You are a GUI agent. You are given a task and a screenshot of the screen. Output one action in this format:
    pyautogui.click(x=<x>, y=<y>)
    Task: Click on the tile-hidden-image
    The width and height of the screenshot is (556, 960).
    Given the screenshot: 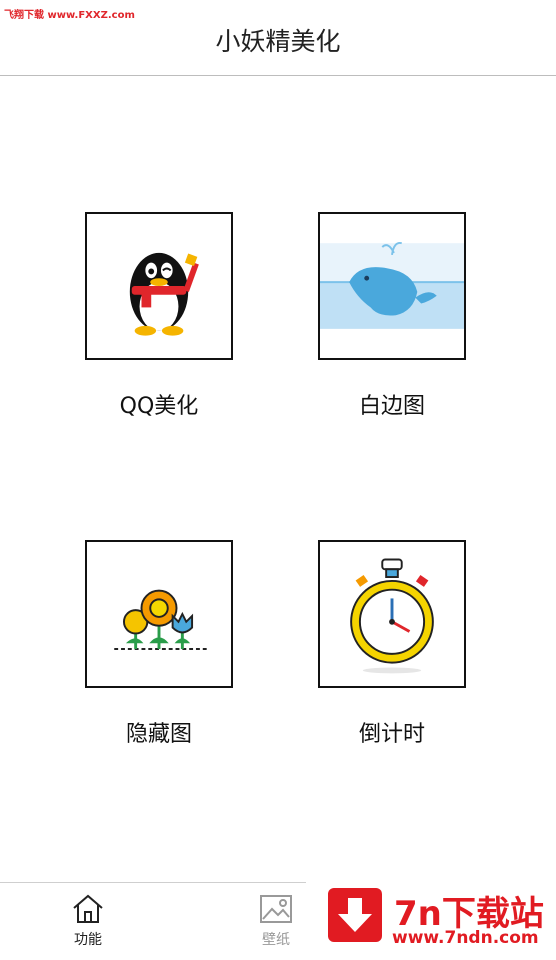 What is the action you would take?
    pyautogui.click(x=159, y=614)
    